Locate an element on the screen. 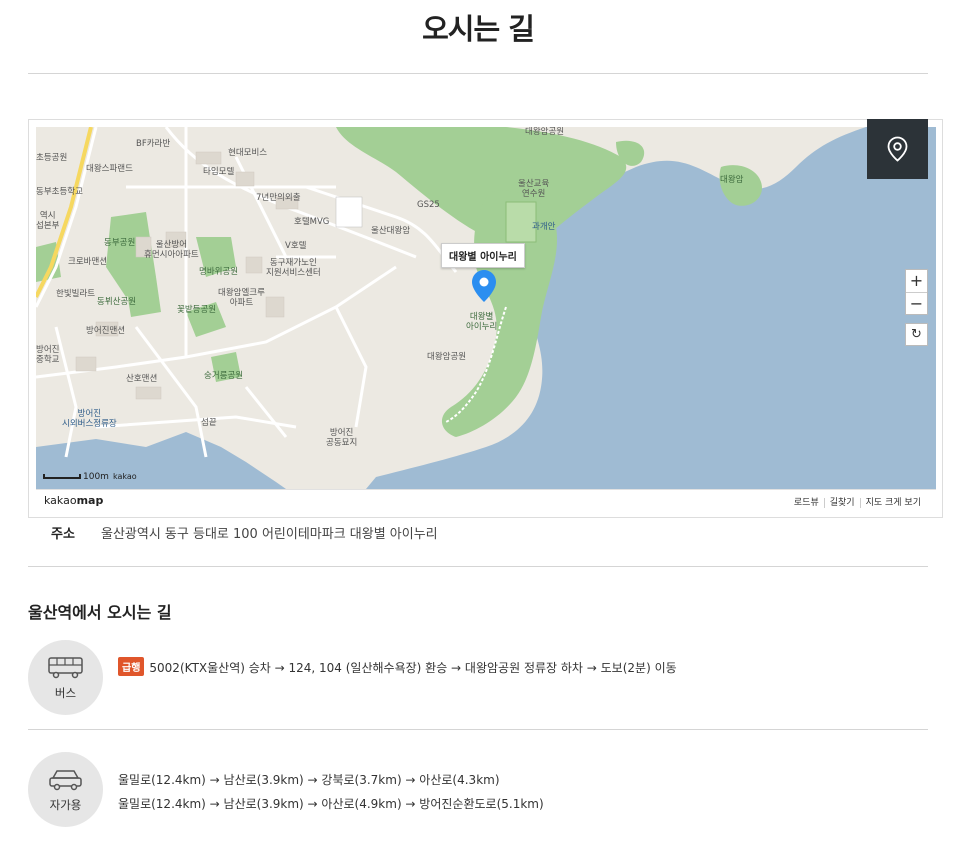  kakaomap-logo: kakaomap is located at coordinates (73, 500).